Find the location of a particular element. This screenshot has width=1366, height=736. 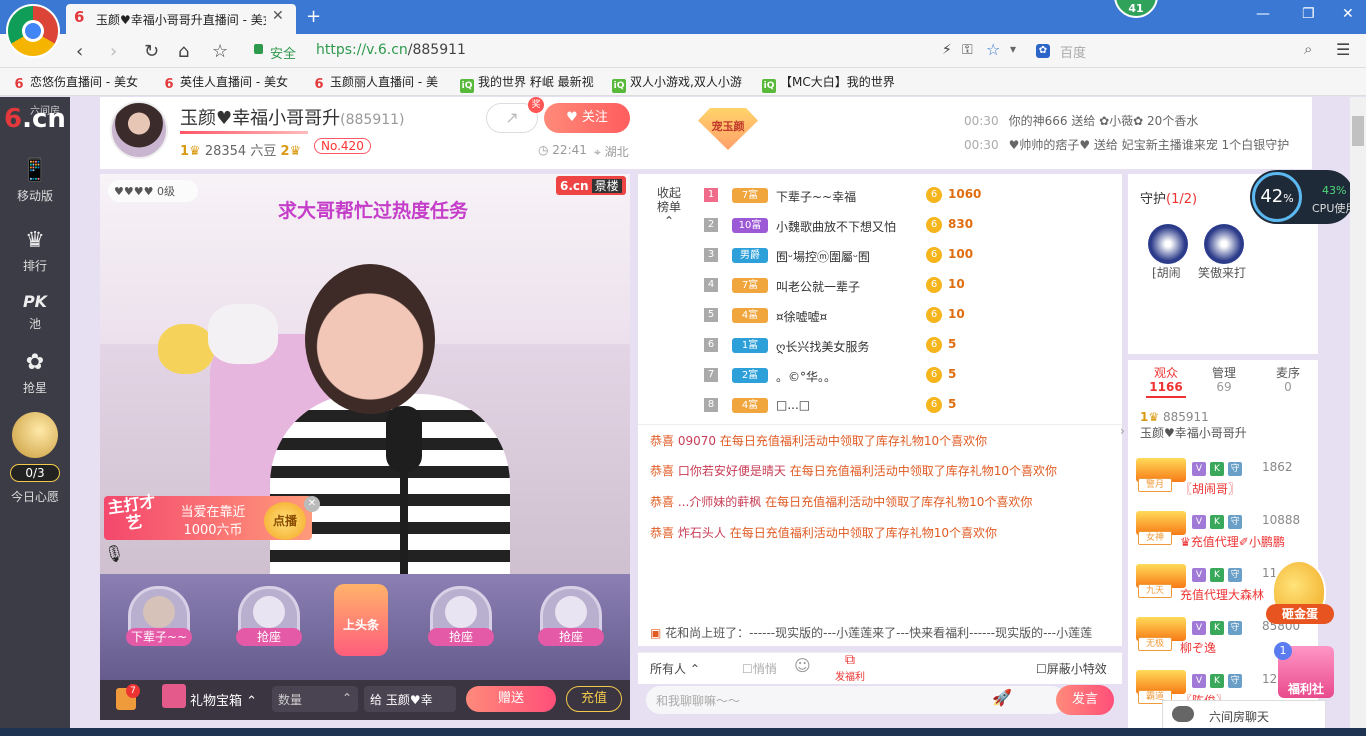

rank-user-name: □...□ is located at coordinates (793, 405).